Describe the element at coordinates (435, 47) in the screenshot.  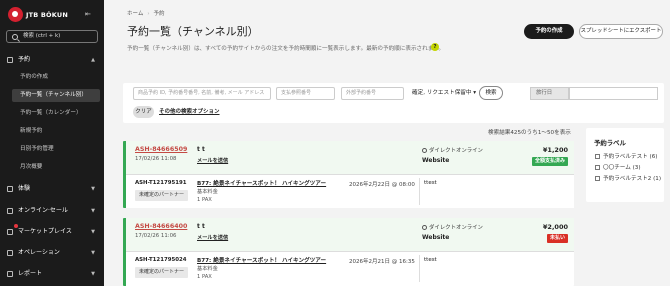
I see `help-icon: ?` at that location.